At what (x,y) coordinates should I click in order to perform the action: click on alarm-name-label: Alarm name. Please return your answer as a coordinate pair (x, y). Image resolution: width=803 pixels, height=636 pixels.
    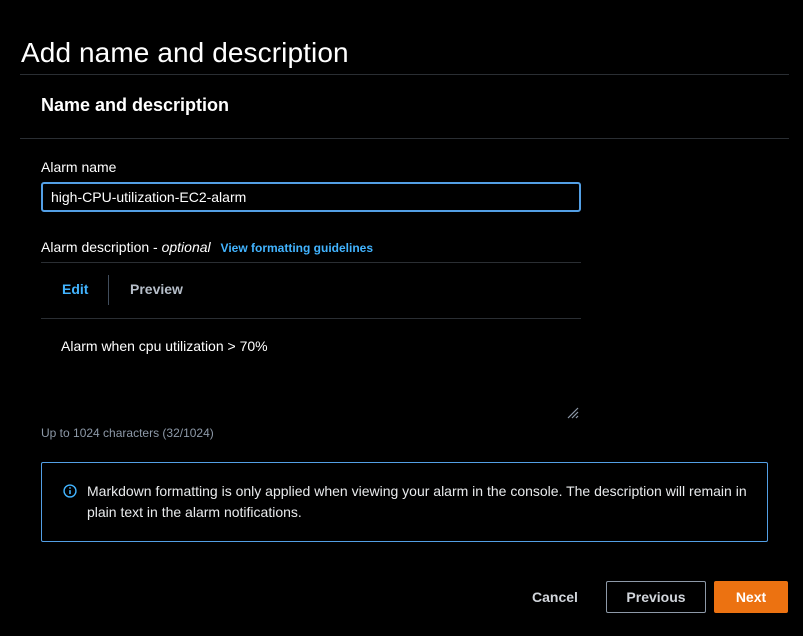
    Looking at the image, I should click on (79, 167).